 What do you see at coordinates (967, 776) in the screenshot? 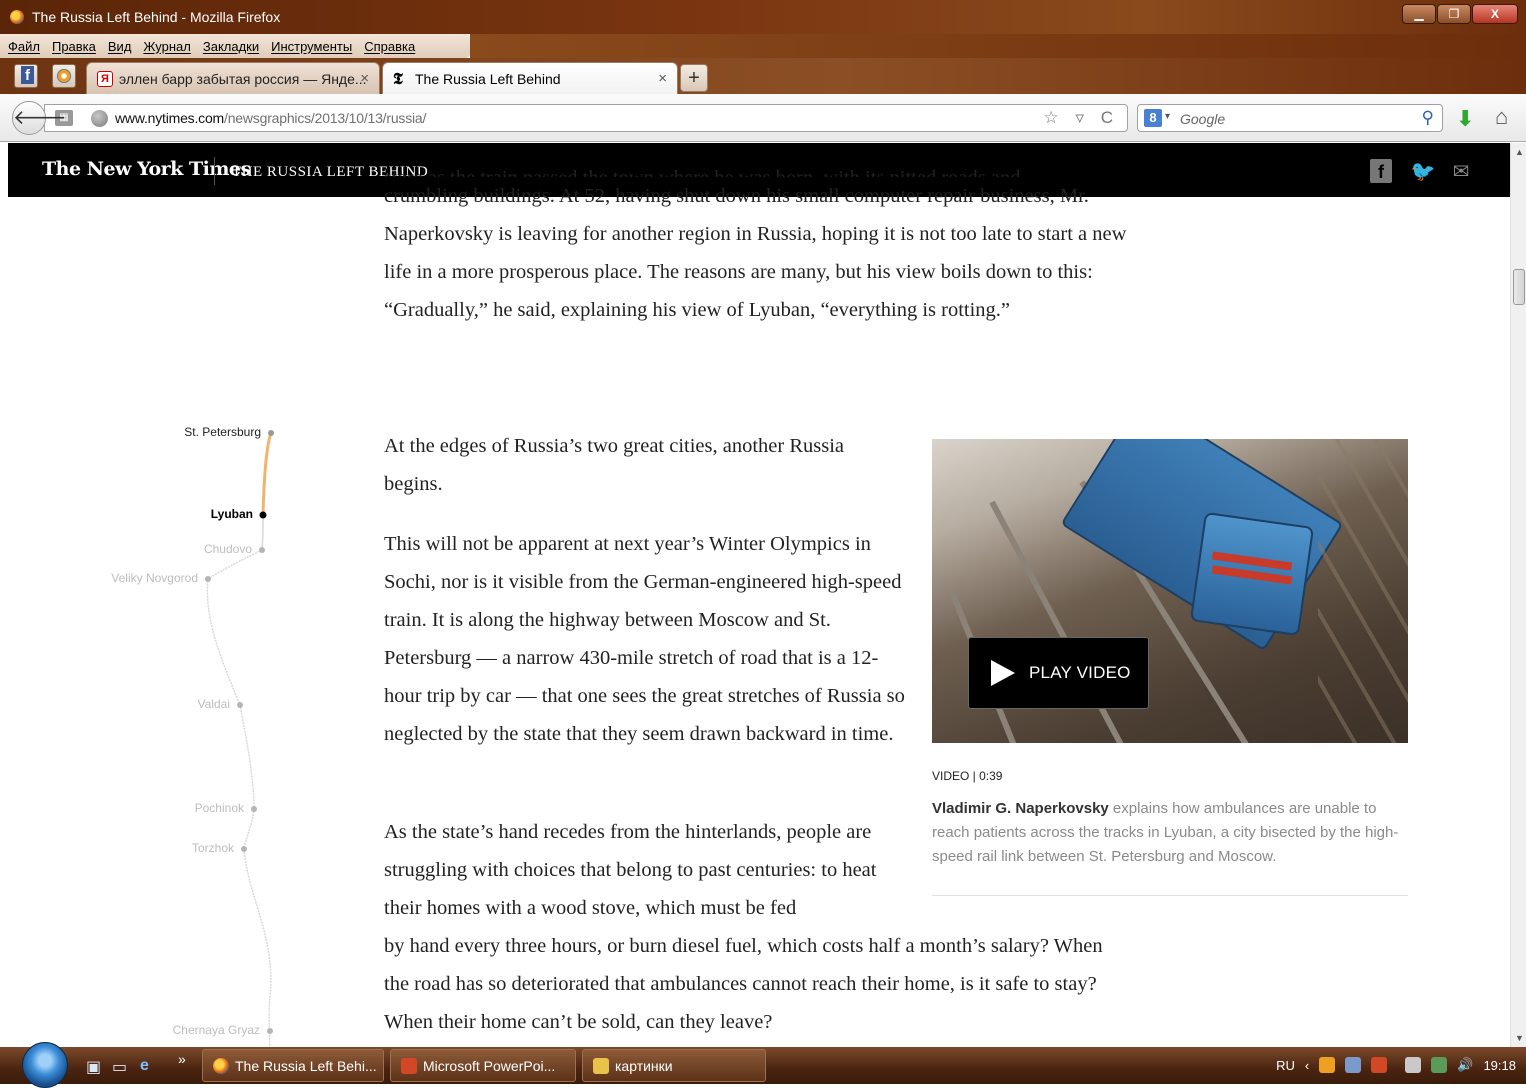
I see `video-meta: VIDEO | 0:39` at bounding box center [967, 776].